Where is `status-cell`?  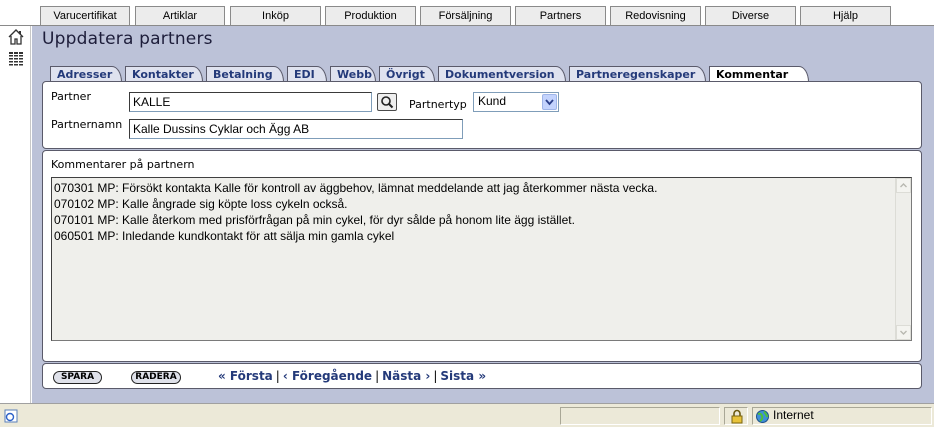
status-cell is located at coordinates (640, 416).